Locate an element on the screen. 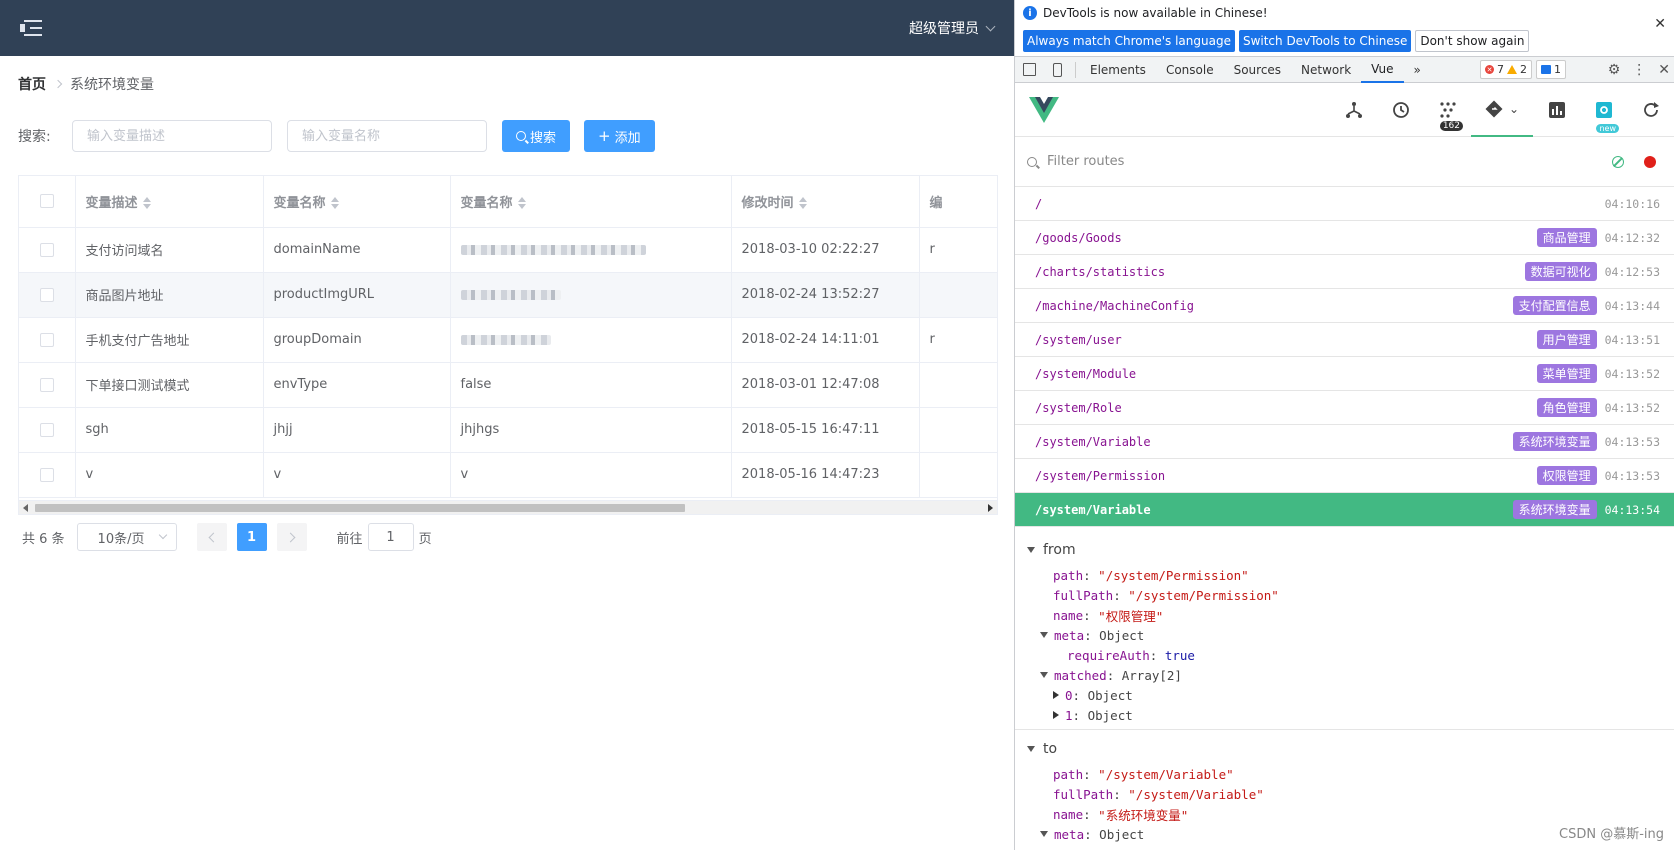 The width and height of the screenshot is (1674, 850). record-icon is located at coordinates (1650, 162).